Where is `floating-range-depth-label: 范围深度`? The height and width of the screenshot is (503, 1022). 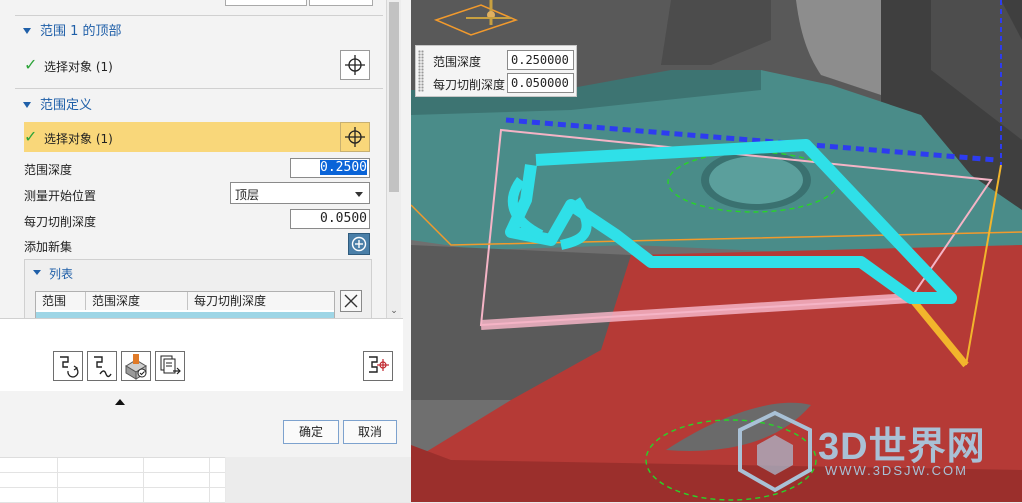
floating-range-depth-label: 范围深度 is located at coordinates (457, 62).